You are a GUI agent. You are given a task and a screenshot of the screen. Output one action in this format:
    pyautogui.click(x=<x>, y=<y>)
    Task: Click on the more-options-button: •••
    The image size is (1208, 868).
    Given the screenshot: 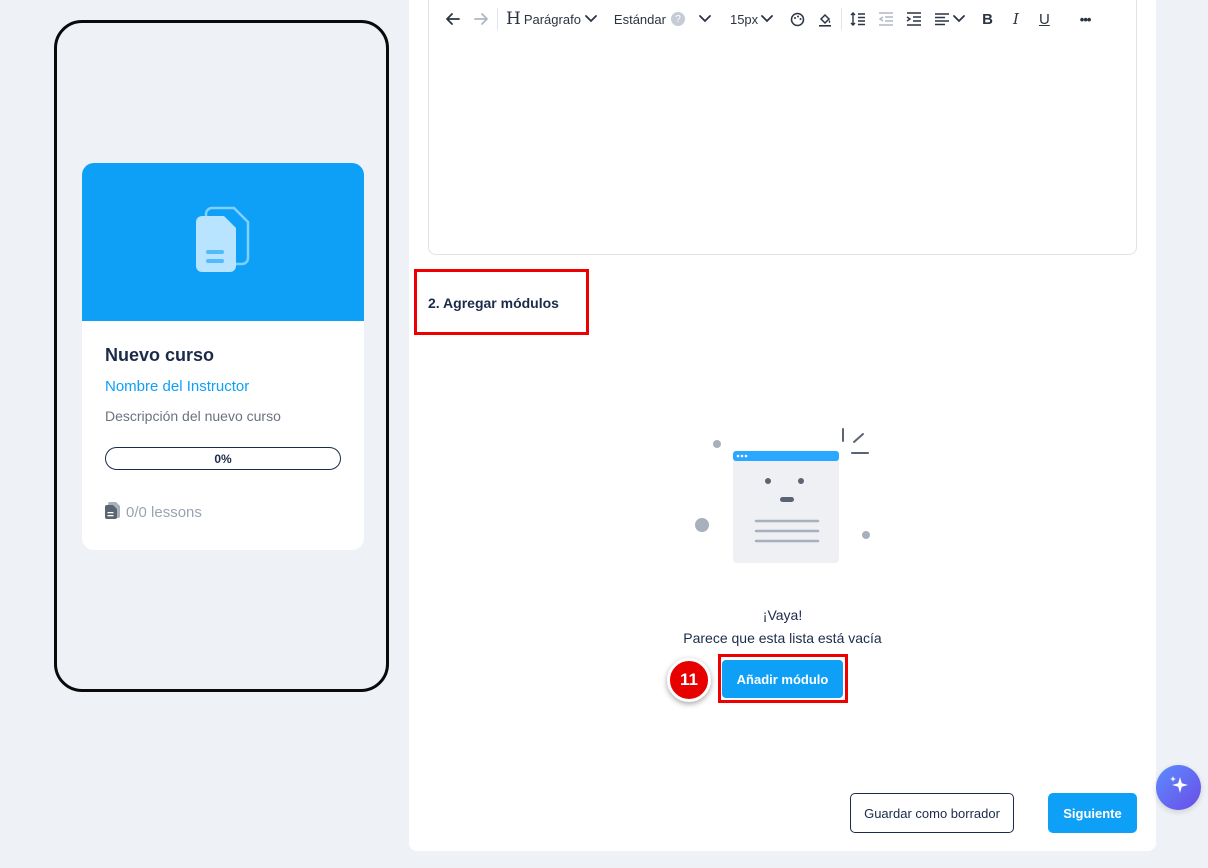 What is the action you would take?
    pyautogui.click(x=1078, y=19)
    